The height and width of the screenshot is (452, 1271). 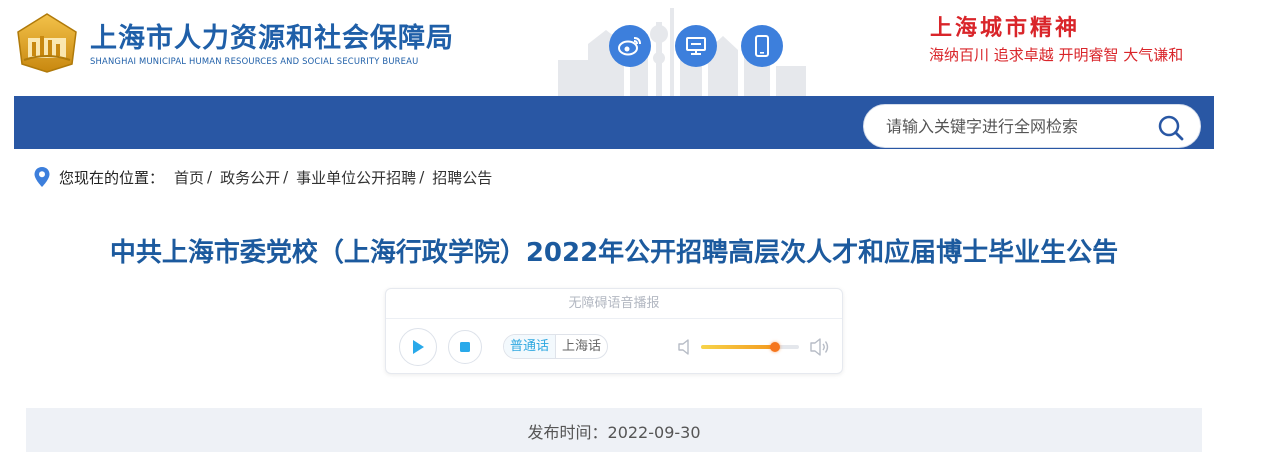 I want to click on city-spirit-title: 上海城市精神, so click(x=1005, y=28).